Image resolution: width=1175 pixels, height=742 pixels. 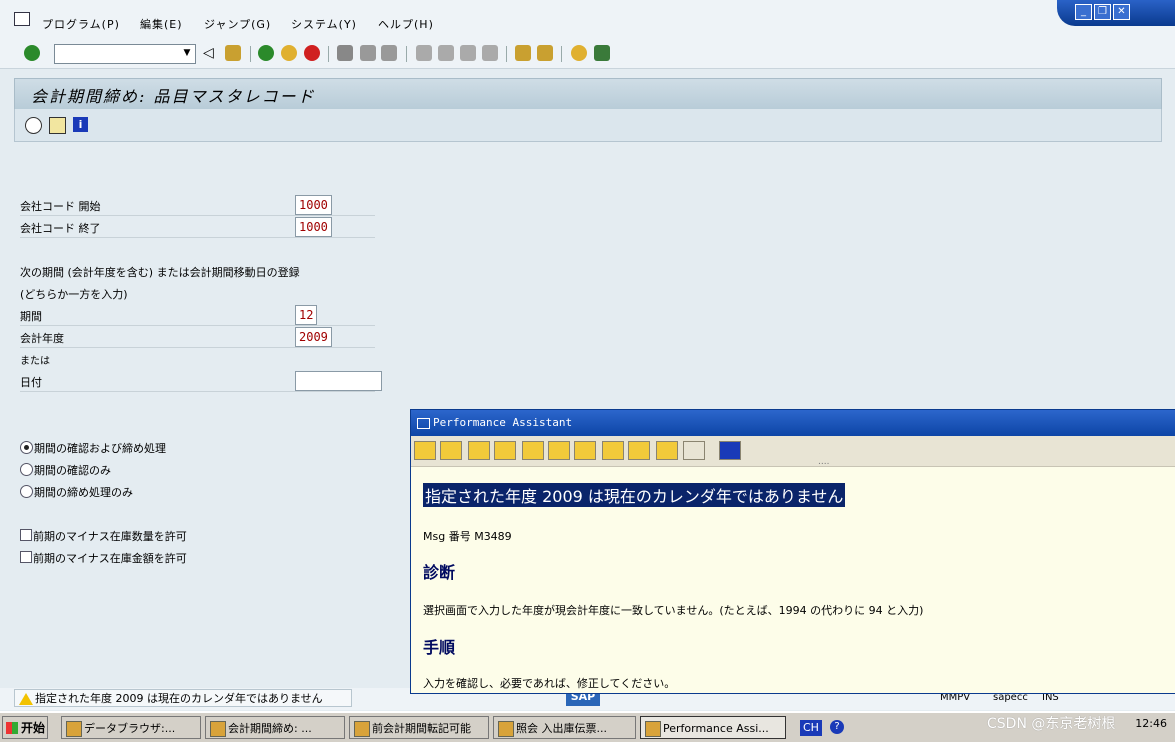 What do you see at coordinates (523, 53) in the screenshot?
I see `create-session-icon` at bounding box center [523, 53].